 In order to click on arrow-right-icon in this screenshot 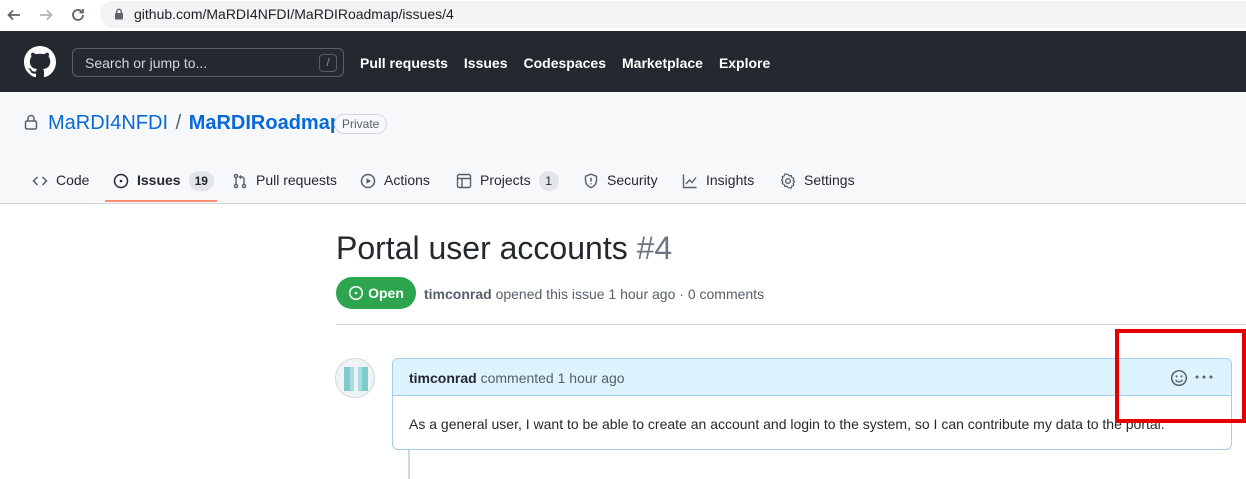, I will do `click(46, 15)`.